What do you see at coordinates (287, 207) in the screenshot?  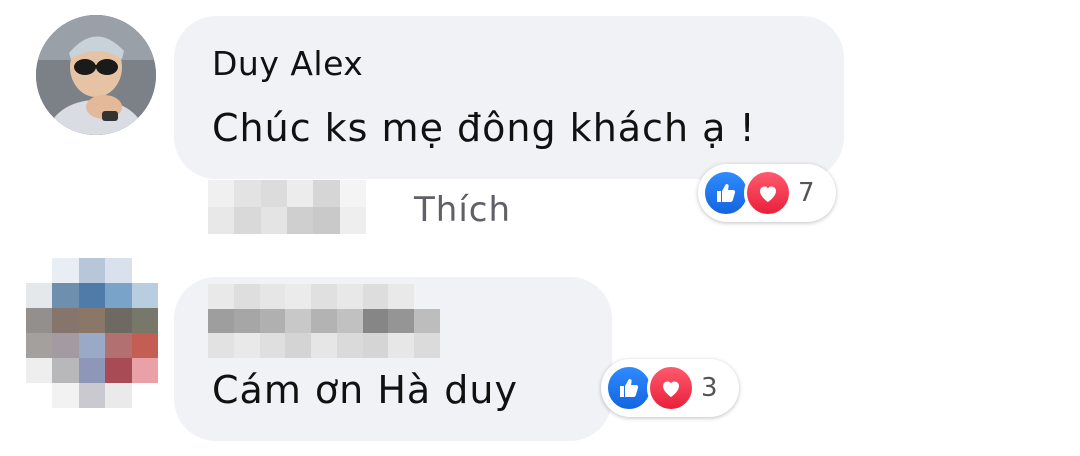 I see `blurred-timestamp` at bounding box center [287, 207].